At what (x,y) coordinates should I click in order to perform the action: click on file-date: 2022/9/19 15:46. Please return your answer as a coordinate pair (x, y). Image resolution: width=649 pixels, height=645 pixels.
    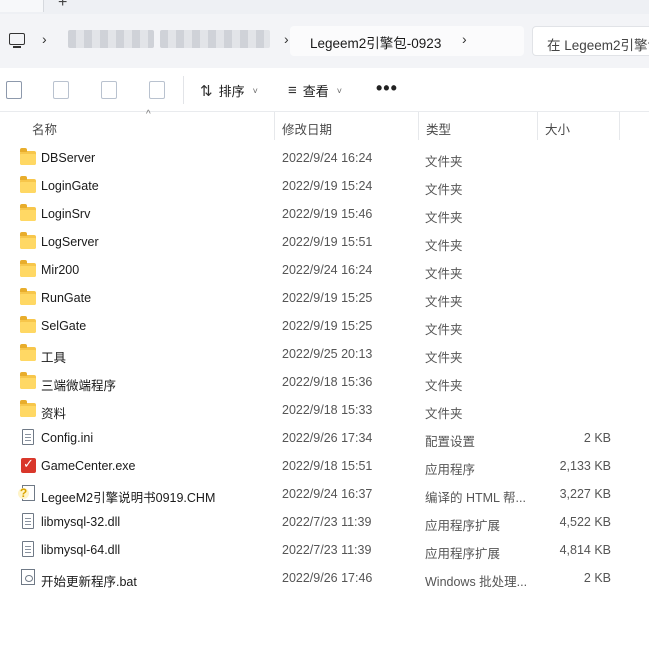
    Looking at the image, I should click on (327, 214).